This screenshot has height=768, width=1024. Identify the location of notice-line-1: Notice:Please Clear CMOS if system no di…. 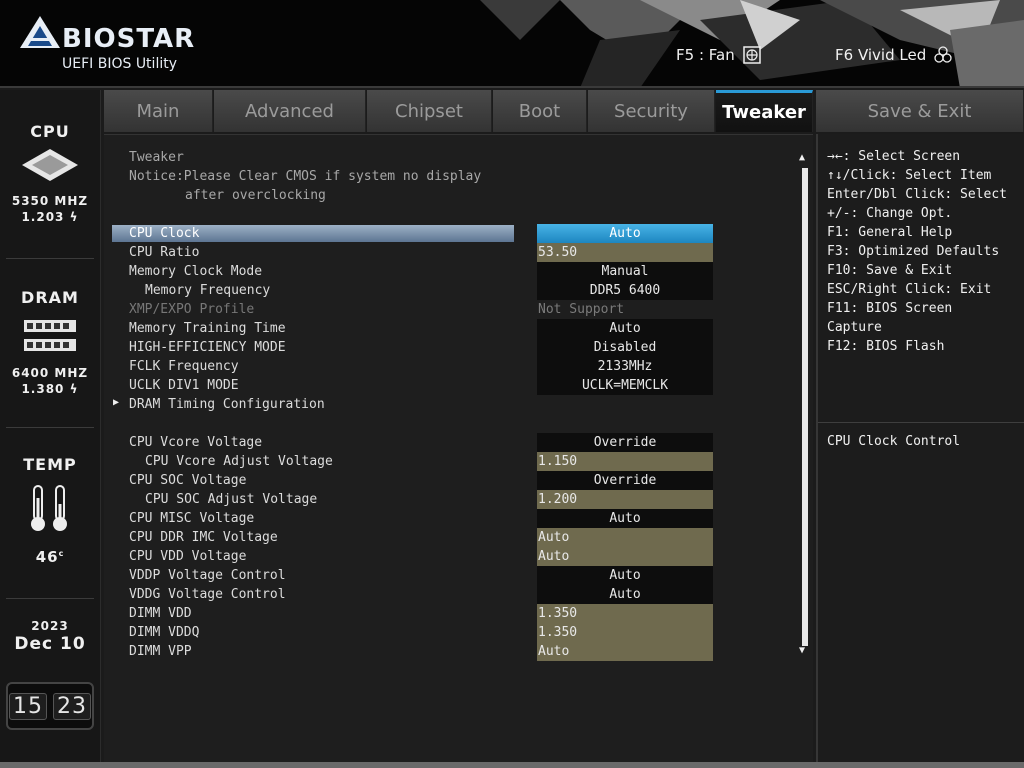
(305, 176).